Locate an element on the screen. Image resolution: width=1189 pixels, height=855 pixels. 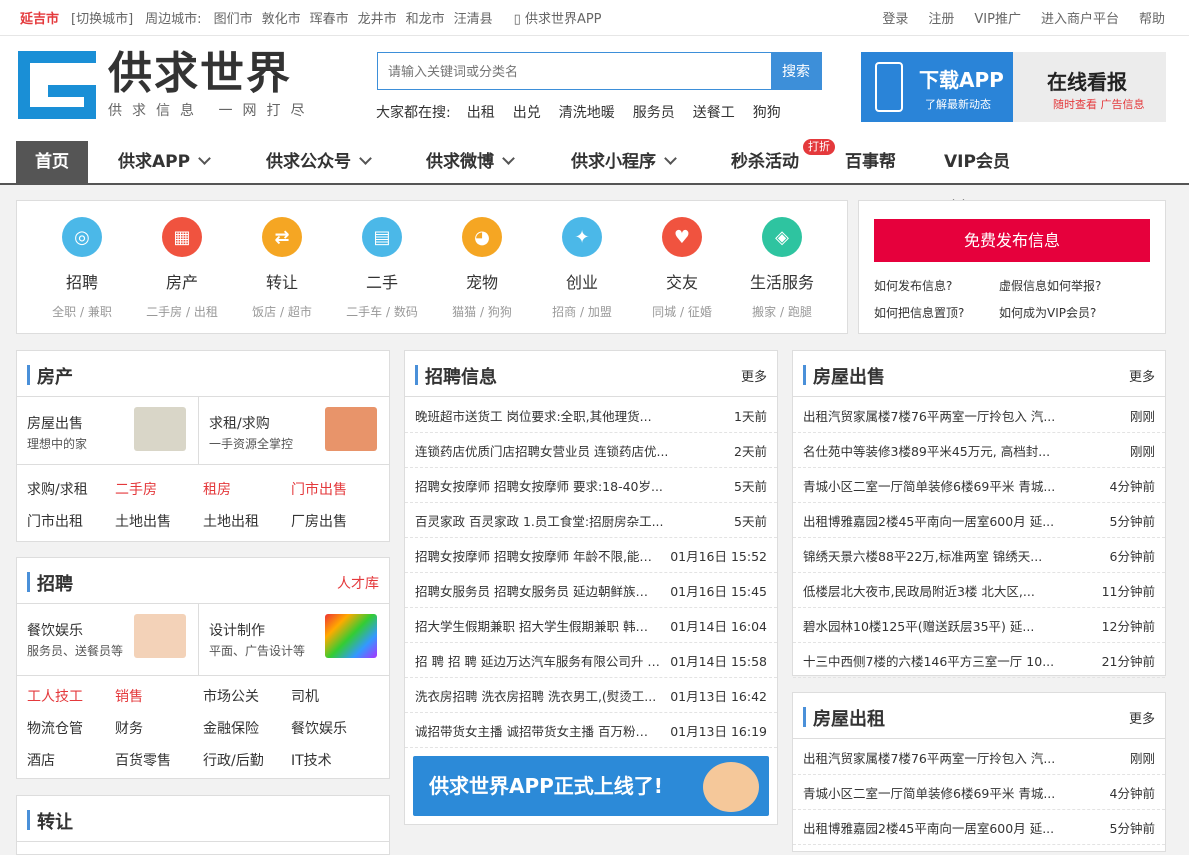
feature-rent-buy: 求租/求购 一手资源全掌控 is located at coordinates (294, 431).